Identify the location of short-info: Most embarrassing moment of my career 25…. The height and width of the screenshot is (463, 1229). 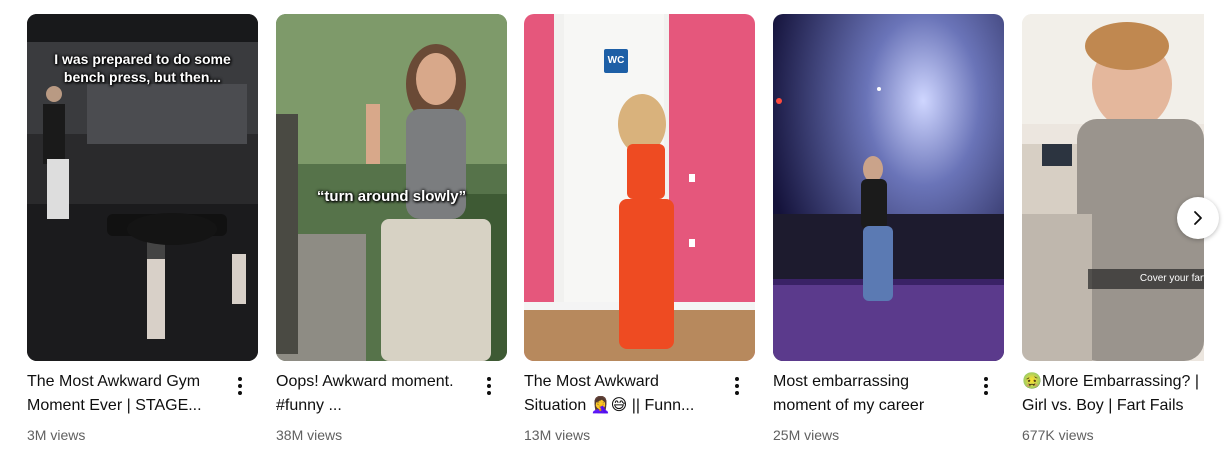
(888, 410).